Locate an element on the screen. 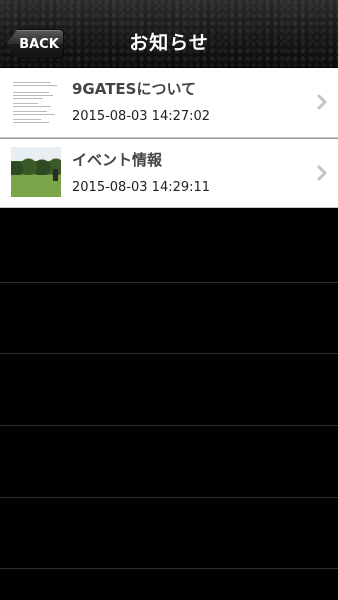 This screenshot has width=338, height=600. list-item-date: 2015-08-03 14:27:02 is located at coordinates (141, 116).